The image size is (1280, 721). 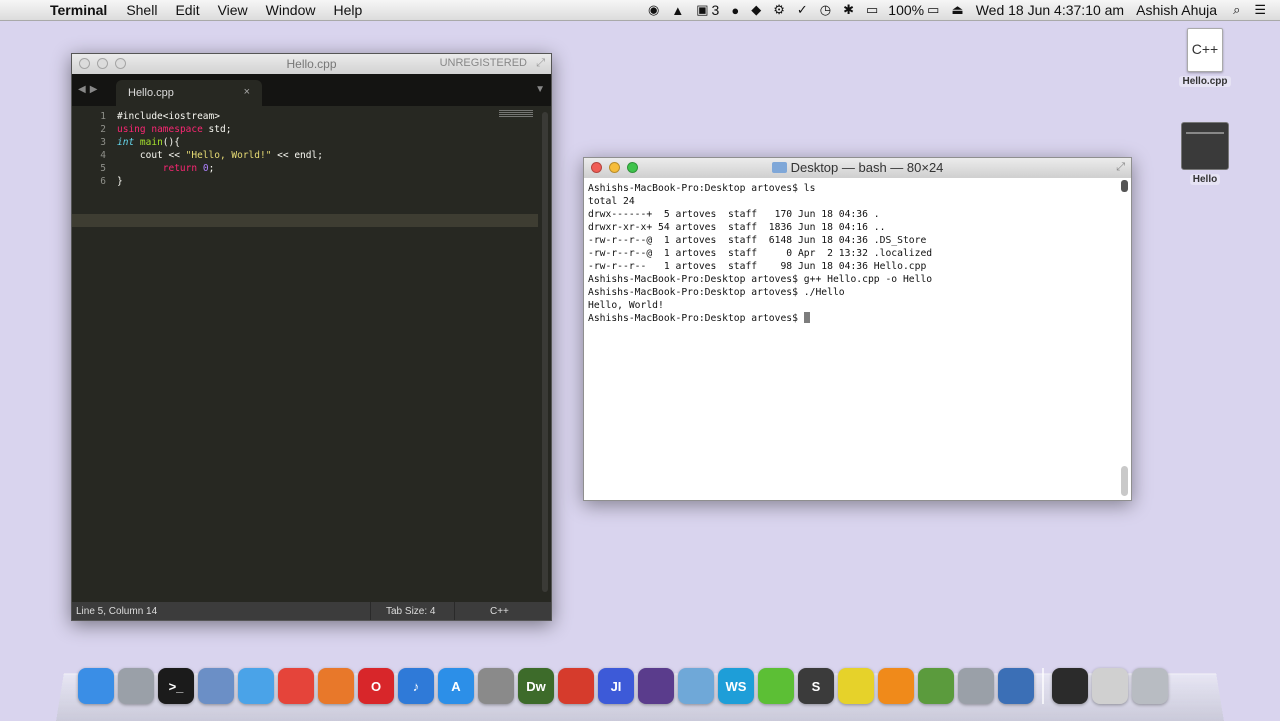 I want to click on code-text: std;, so click(x=217, y=129).